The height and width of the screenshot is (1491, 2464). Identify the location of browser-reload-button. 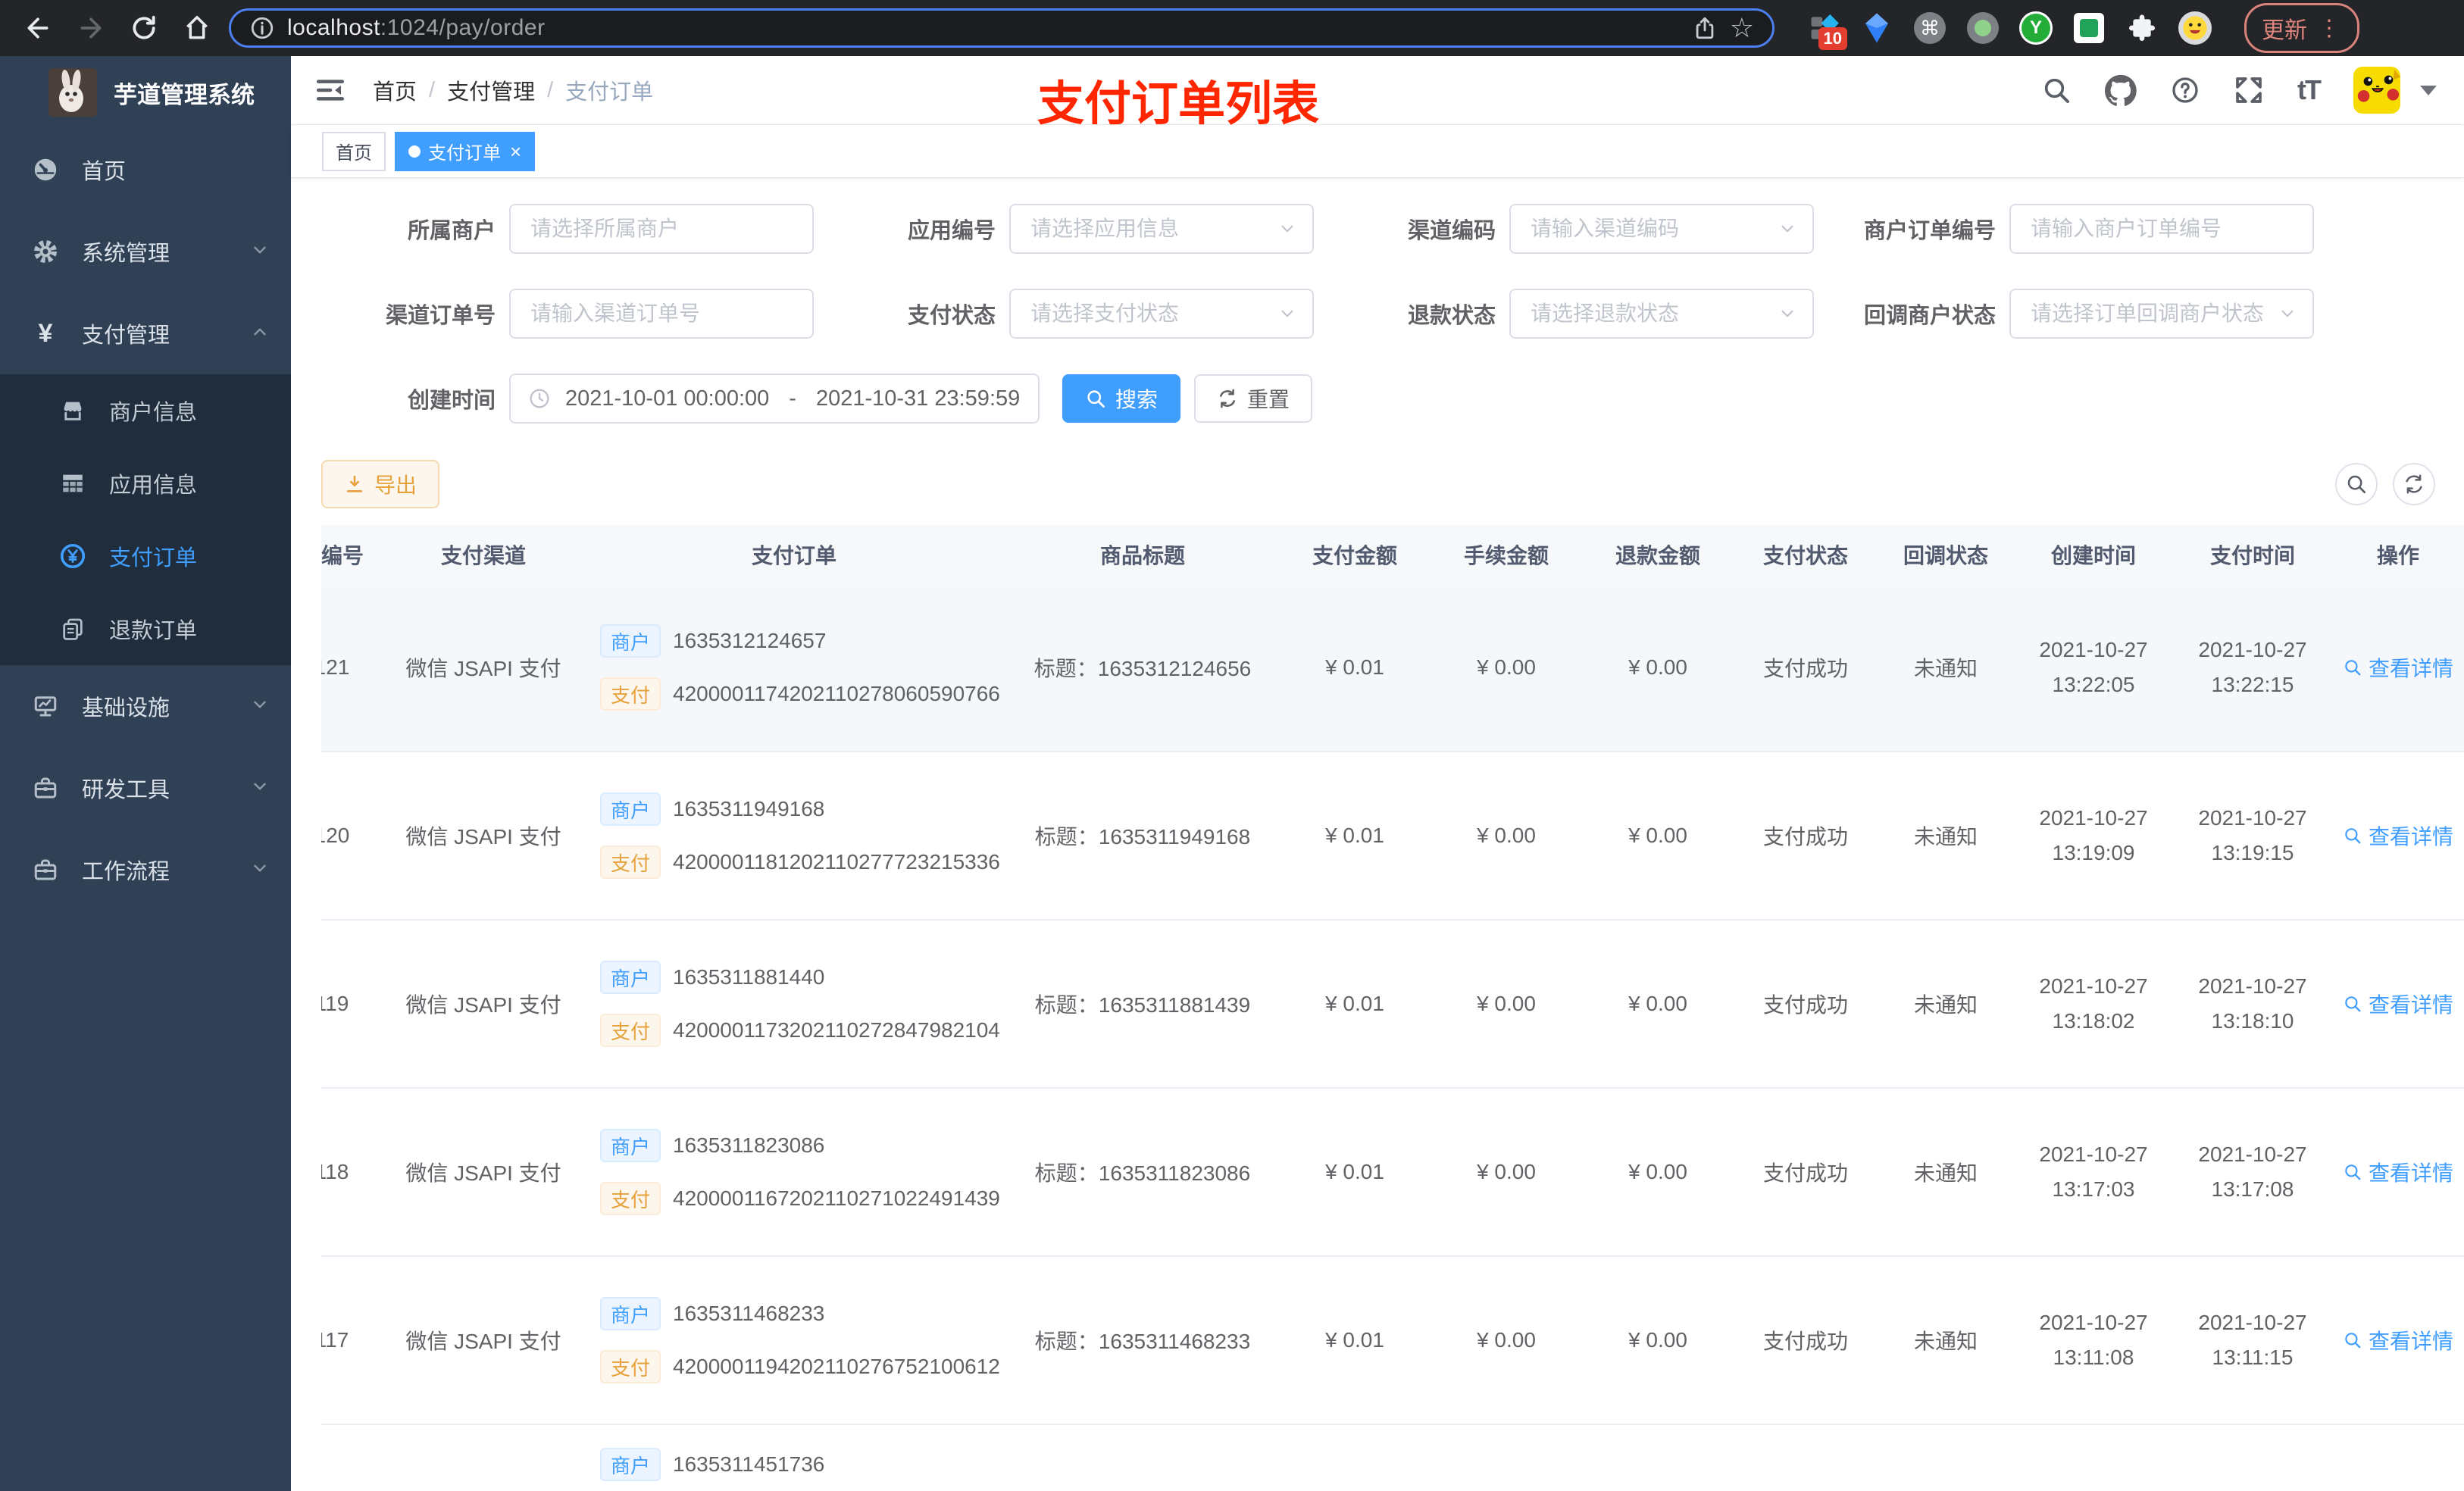
(144, 28).